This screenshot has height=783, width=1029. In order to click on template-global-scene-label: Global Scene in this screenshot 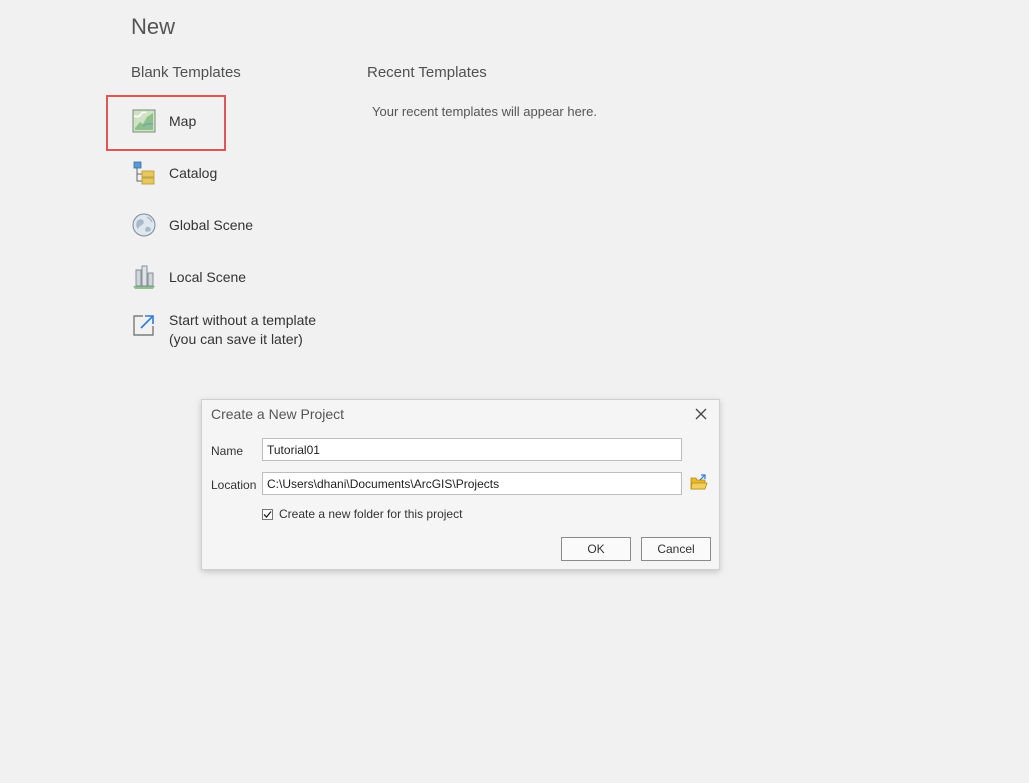, I will do `click(211, 225)`.